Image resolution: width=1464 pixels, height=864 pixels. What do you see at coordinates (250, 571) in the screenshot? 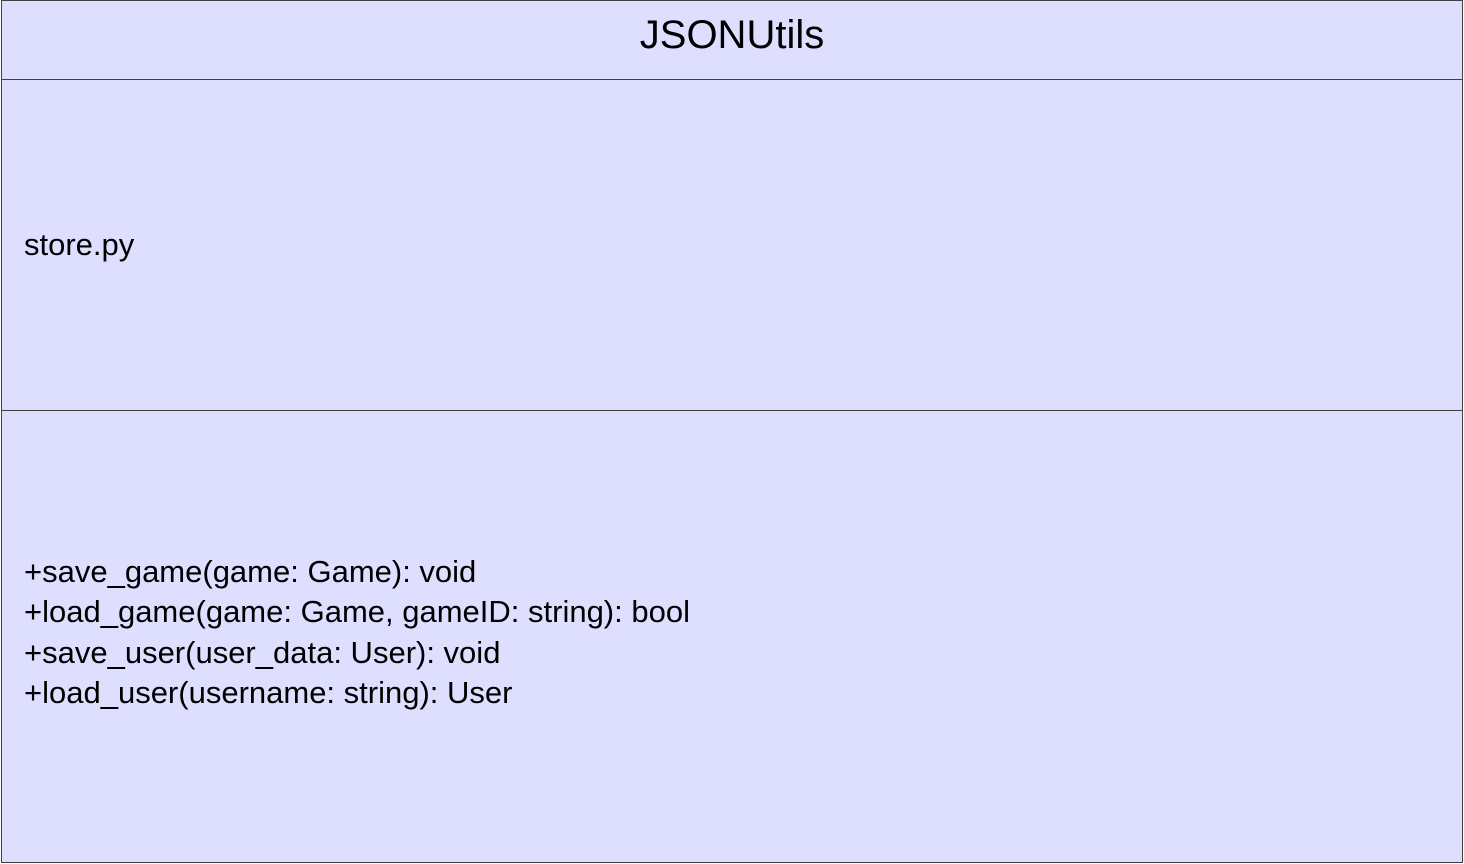
I see `operation-save-game: +save_game(game: Game): void` at bounding box center [250, 571].